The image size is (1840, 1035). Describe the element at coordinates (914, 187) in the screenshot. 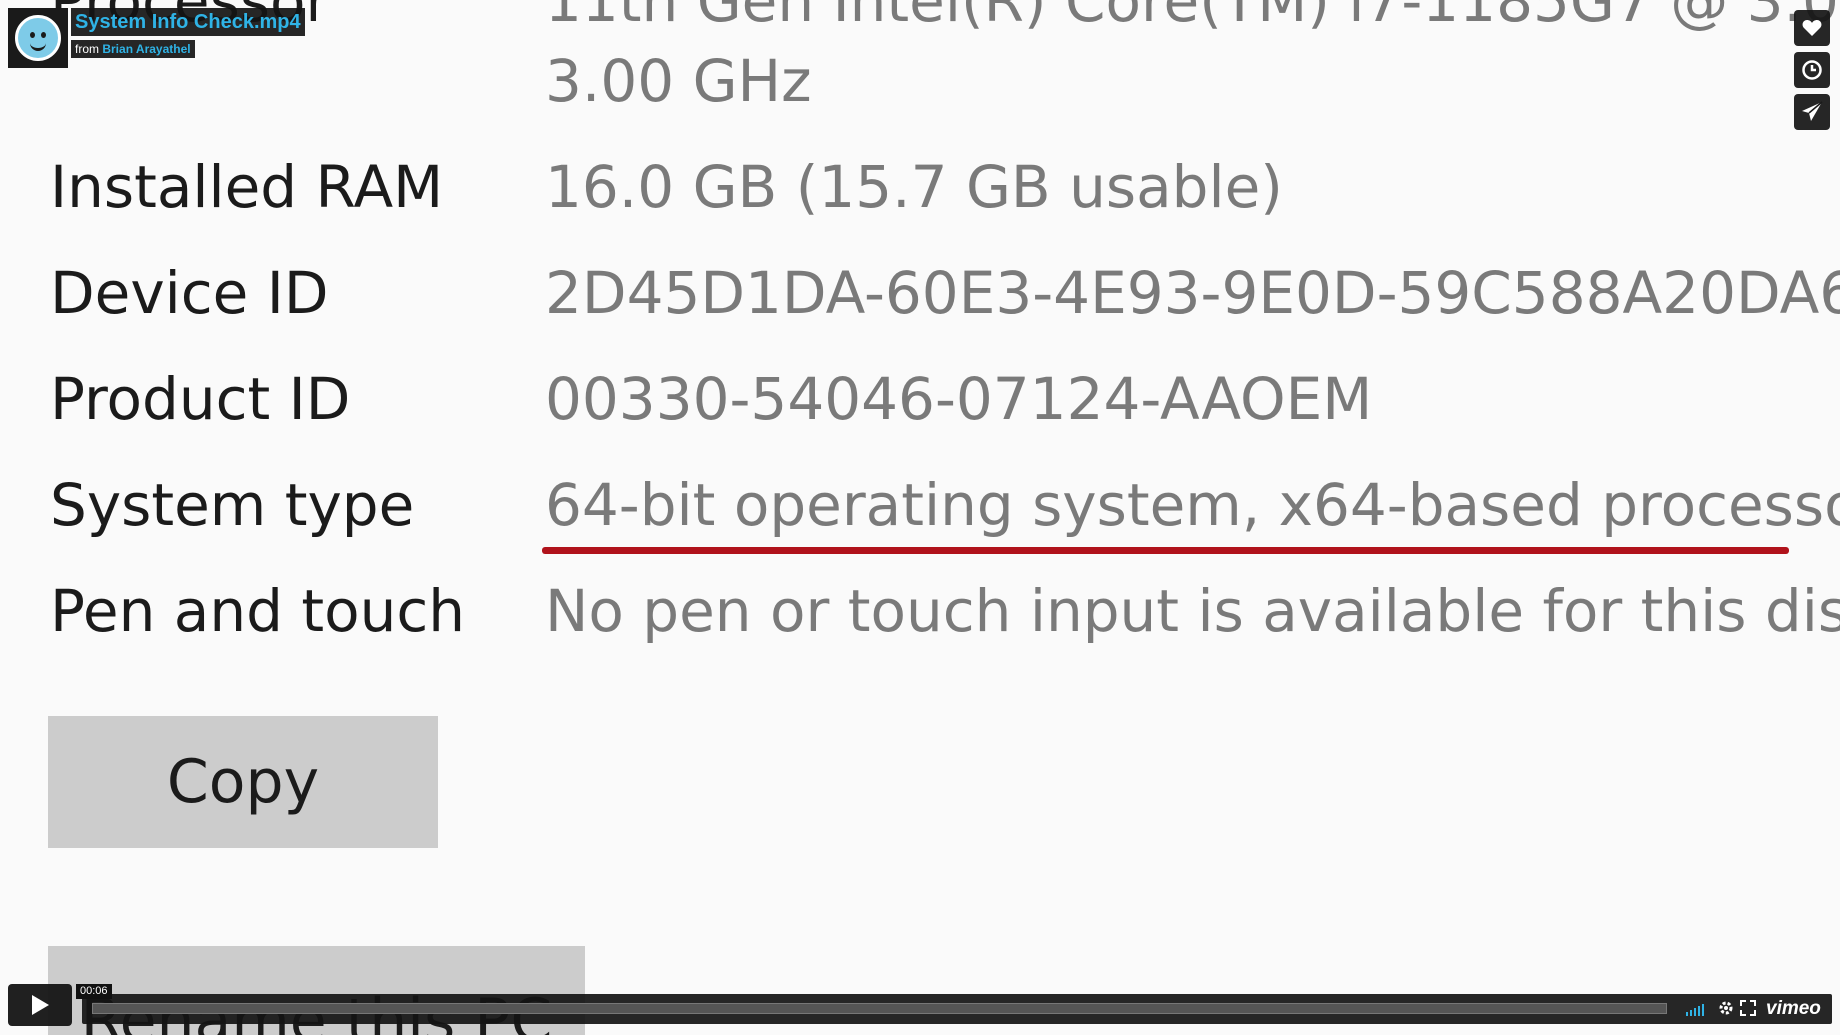

I see `spec-value-installed-ram: 16.0 GB (15.7 GB usable)` at that location.